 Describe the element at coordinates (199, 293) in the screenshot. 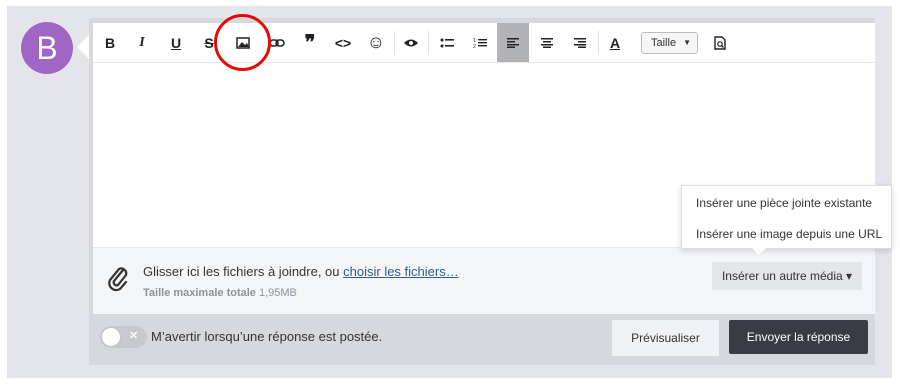

I see `max-size-label: Taille maximale totale` at that location.